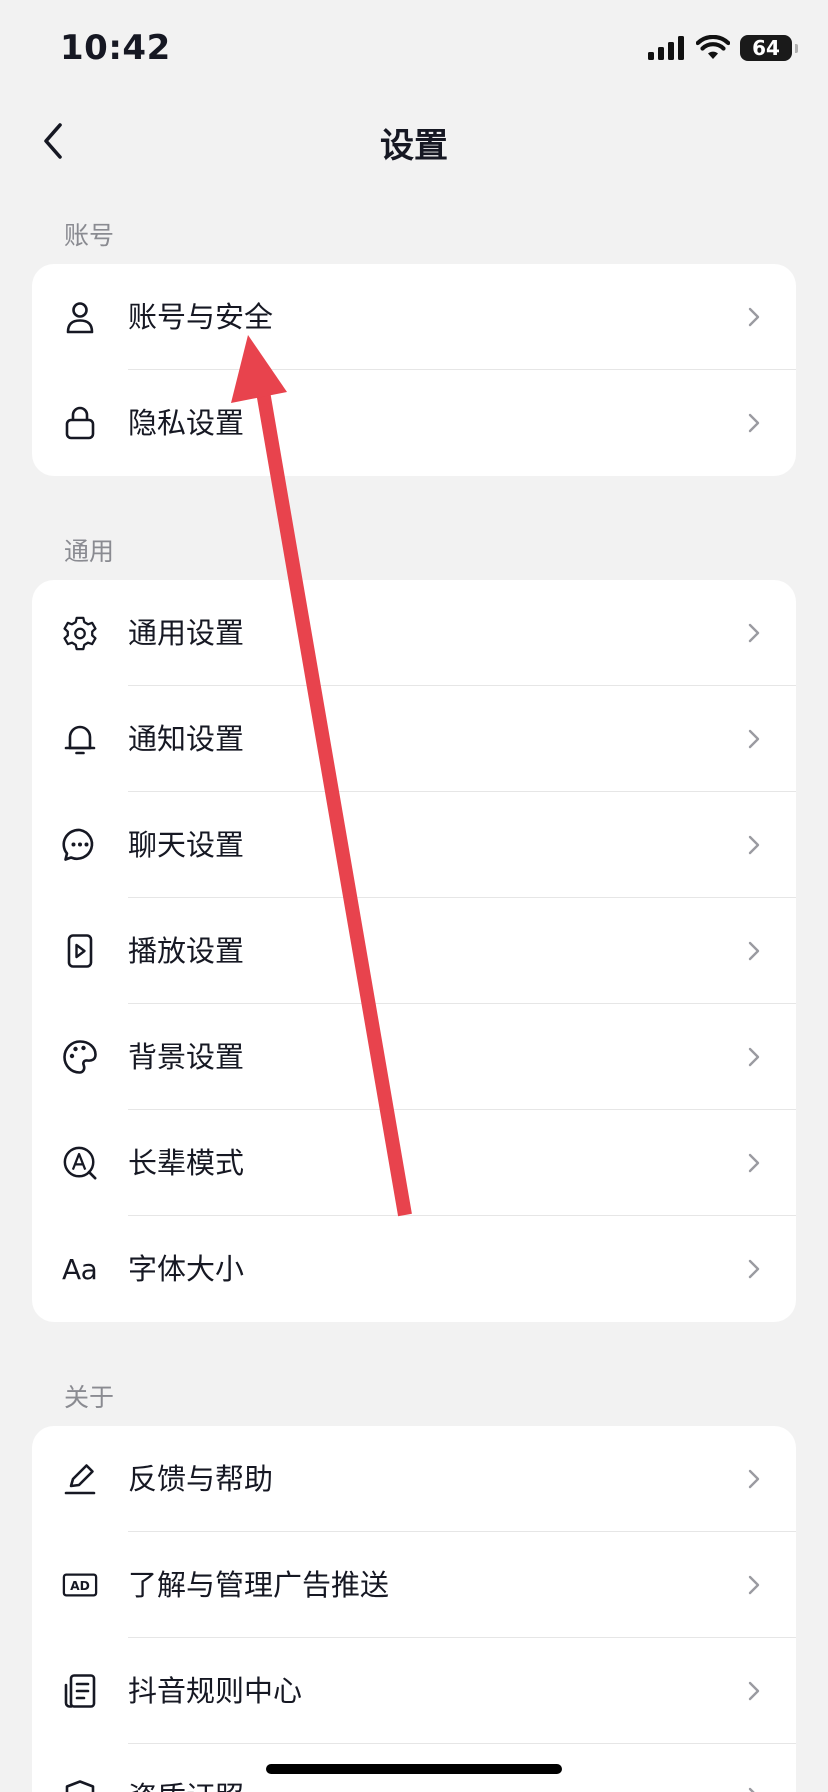 The image size is (828, 1792). Describe the element at coordinates (80, 739) in the screenshot. I see `bell-icon` at that location.